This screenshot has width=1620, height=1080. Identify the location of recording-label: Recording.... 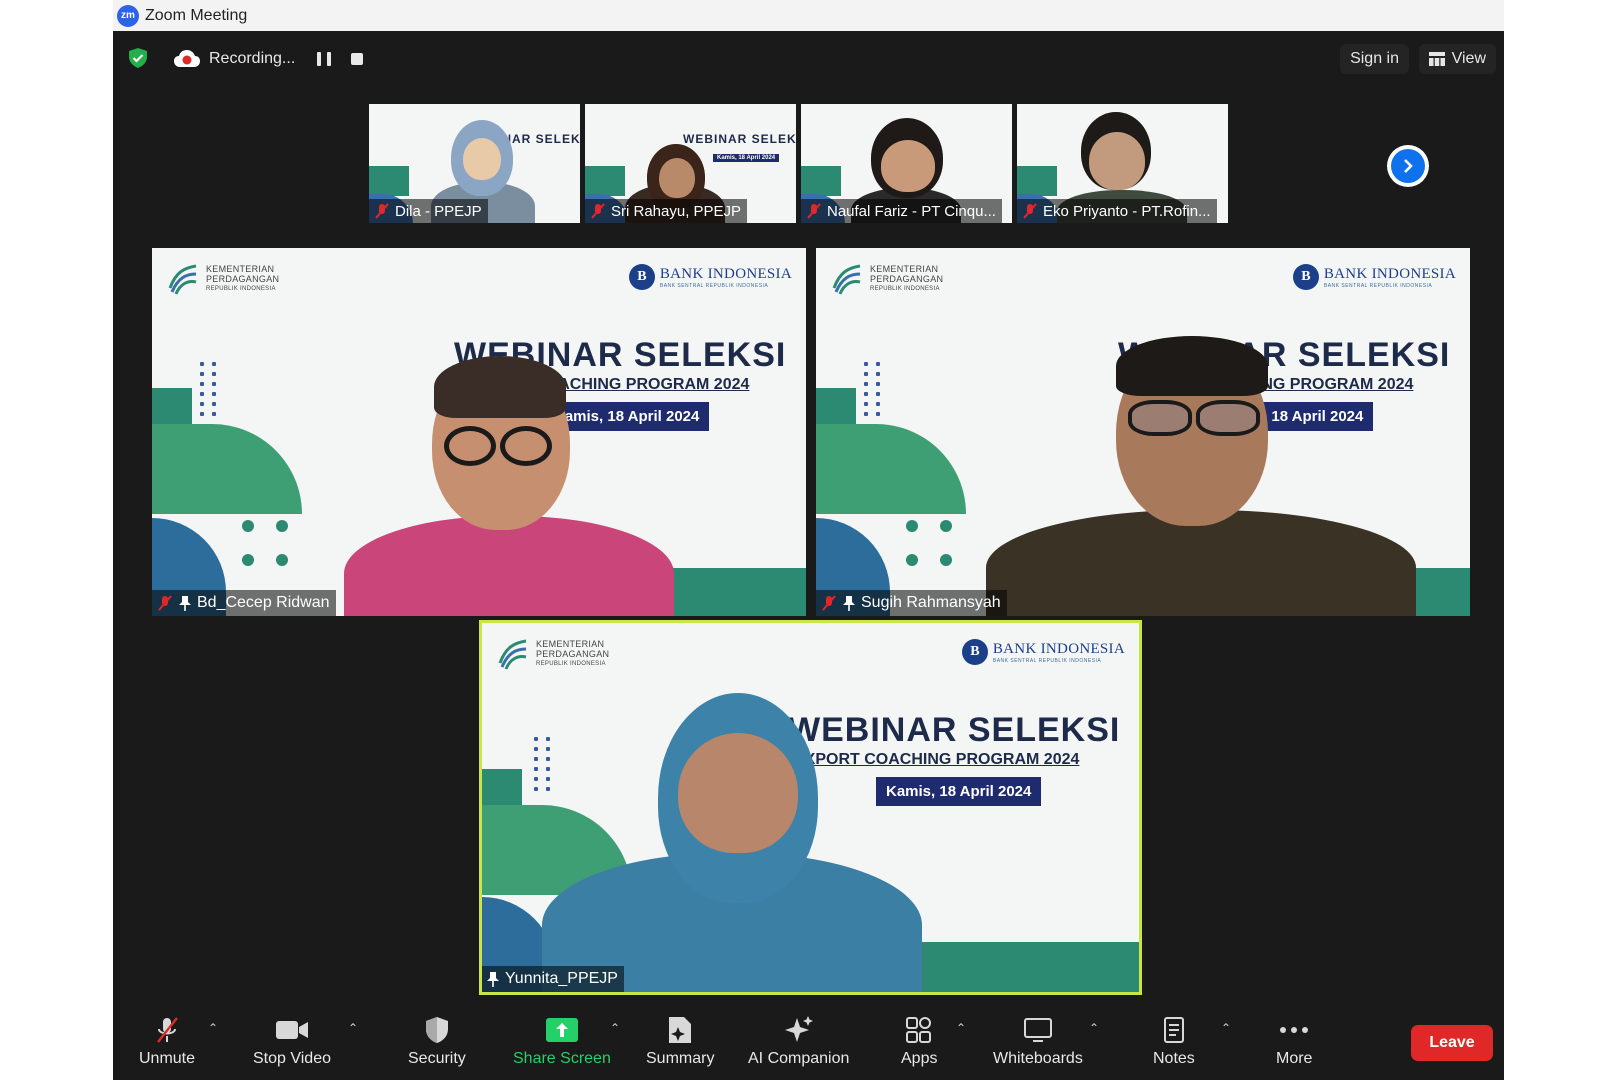
(252, 58).